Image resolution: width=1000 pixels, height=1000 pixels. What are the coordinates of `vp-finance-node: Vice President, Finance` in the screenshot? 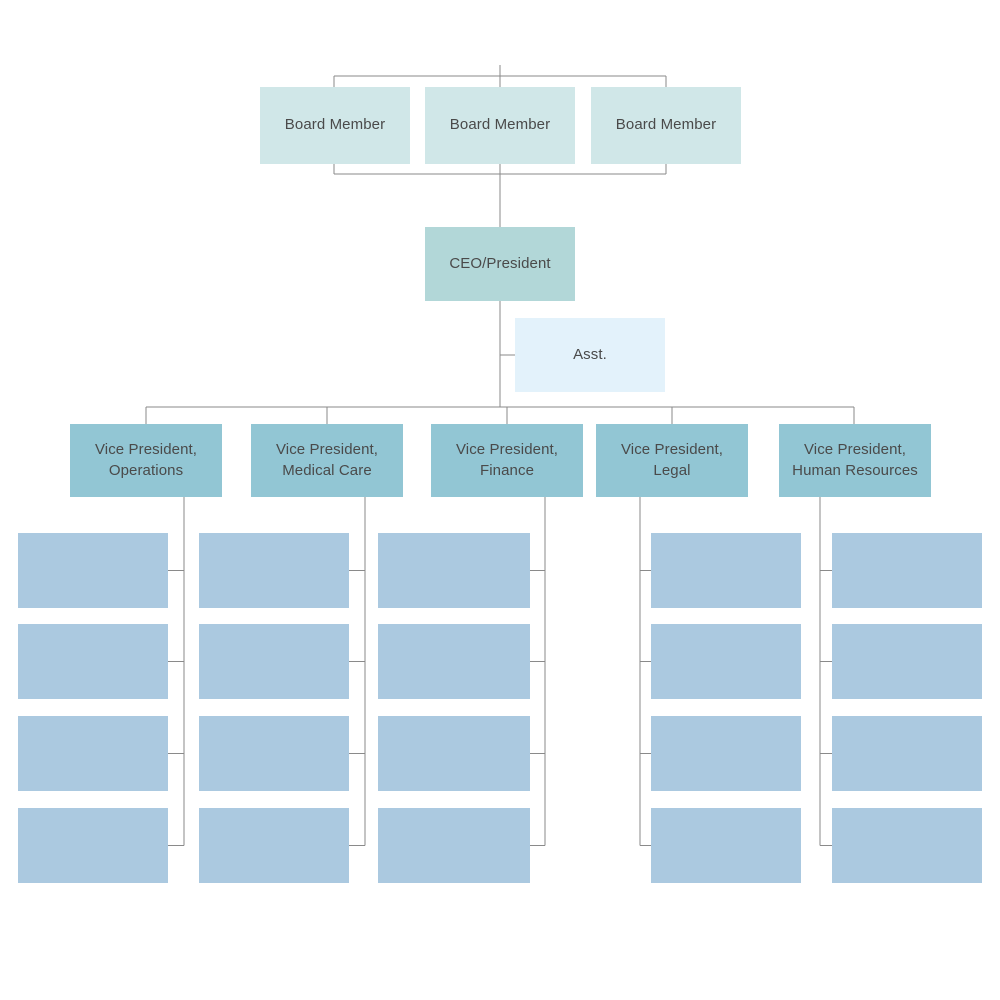 It's located at (507, 460).